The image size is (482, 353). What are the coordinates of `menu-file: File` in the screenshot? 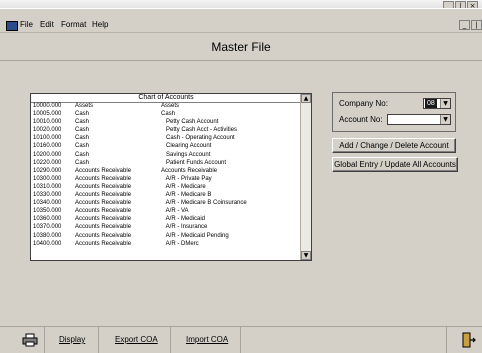 It's located at (26, 25).